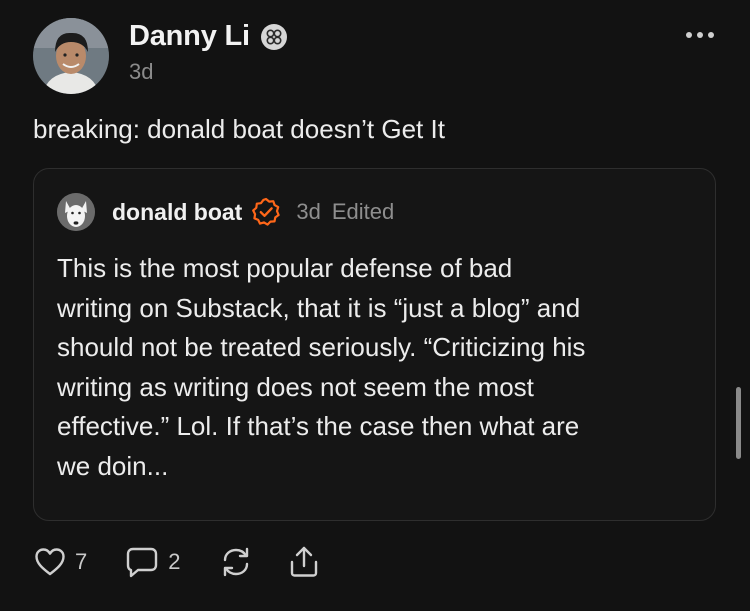 The width and height of the screenshot is (750, 611). What do you see at coordinates (274, 37) in the screenshot?
I see `subscriber-badge-icon` at bounding box center [274, 37].